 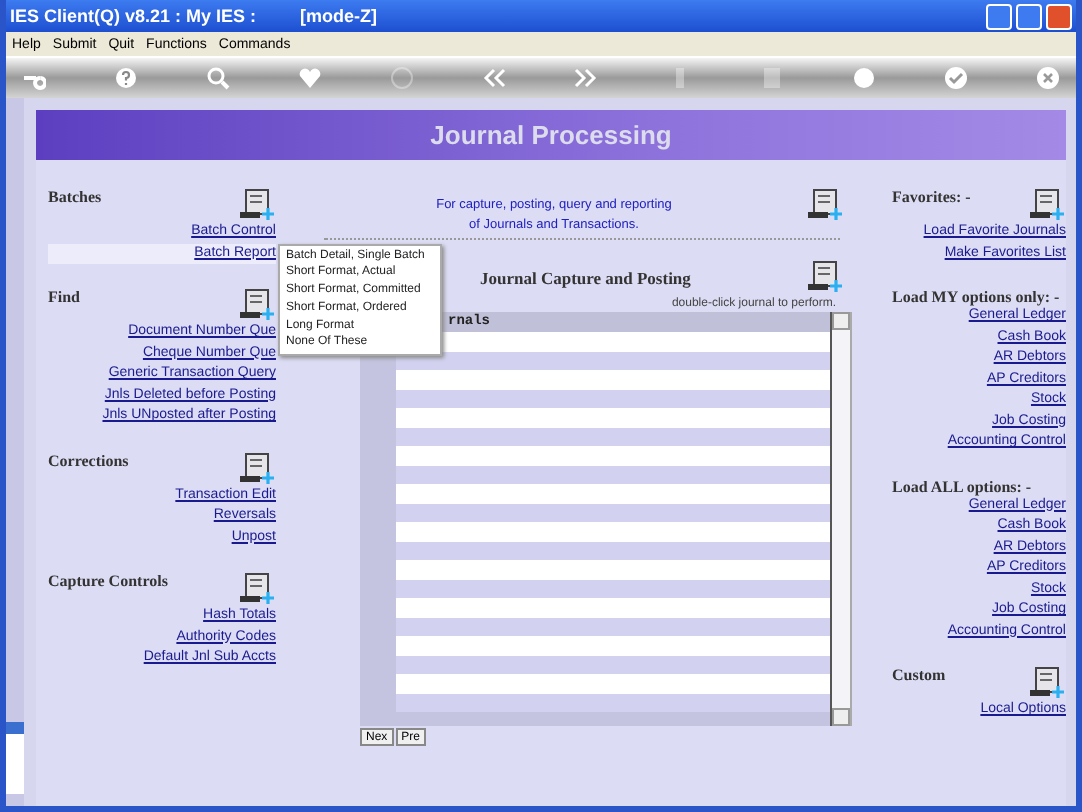 What do you see at coordinates (218, 78) in the screenshot?
I see `search-icon` at bounding box center [218, 78].